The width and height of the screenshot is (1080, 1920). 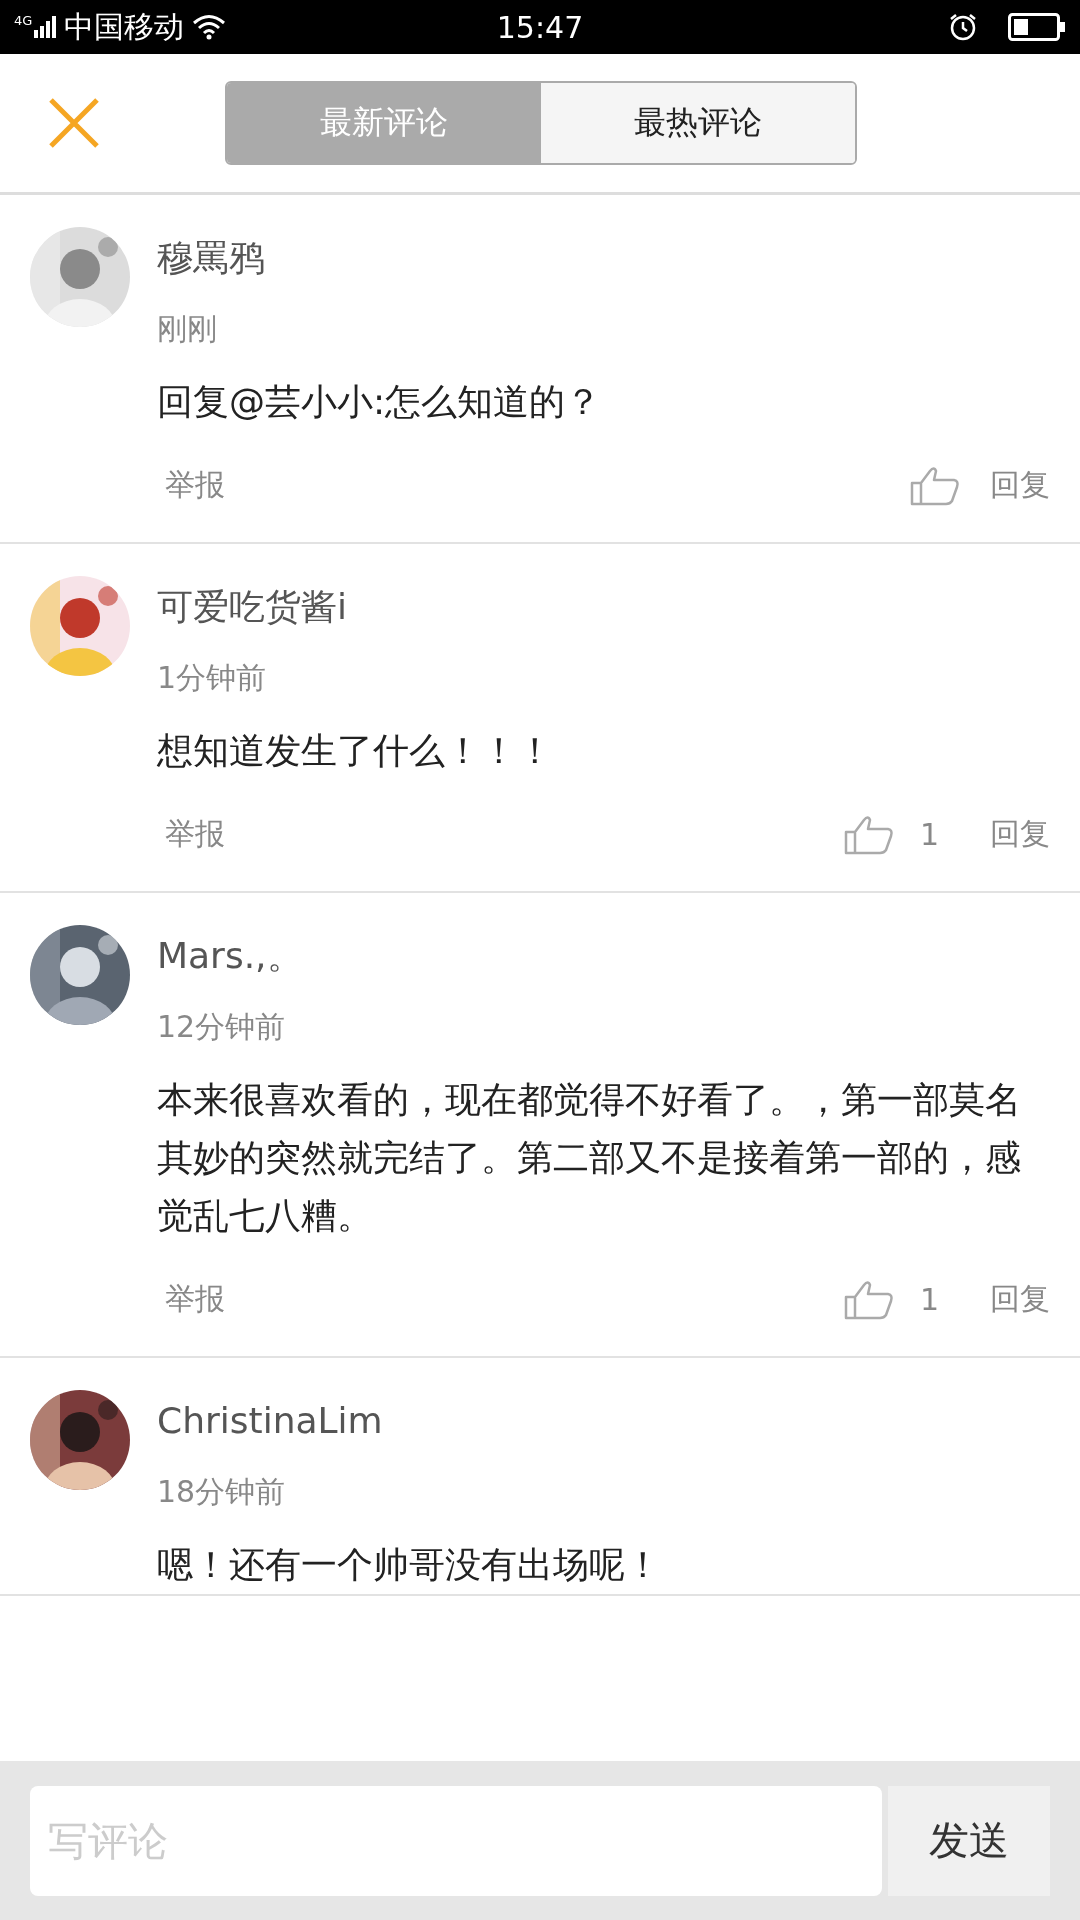 What do you see at coordinates (969, 1840) in the screenshot?
I see `send-button: 发送` at bounding box center [969, 1840].